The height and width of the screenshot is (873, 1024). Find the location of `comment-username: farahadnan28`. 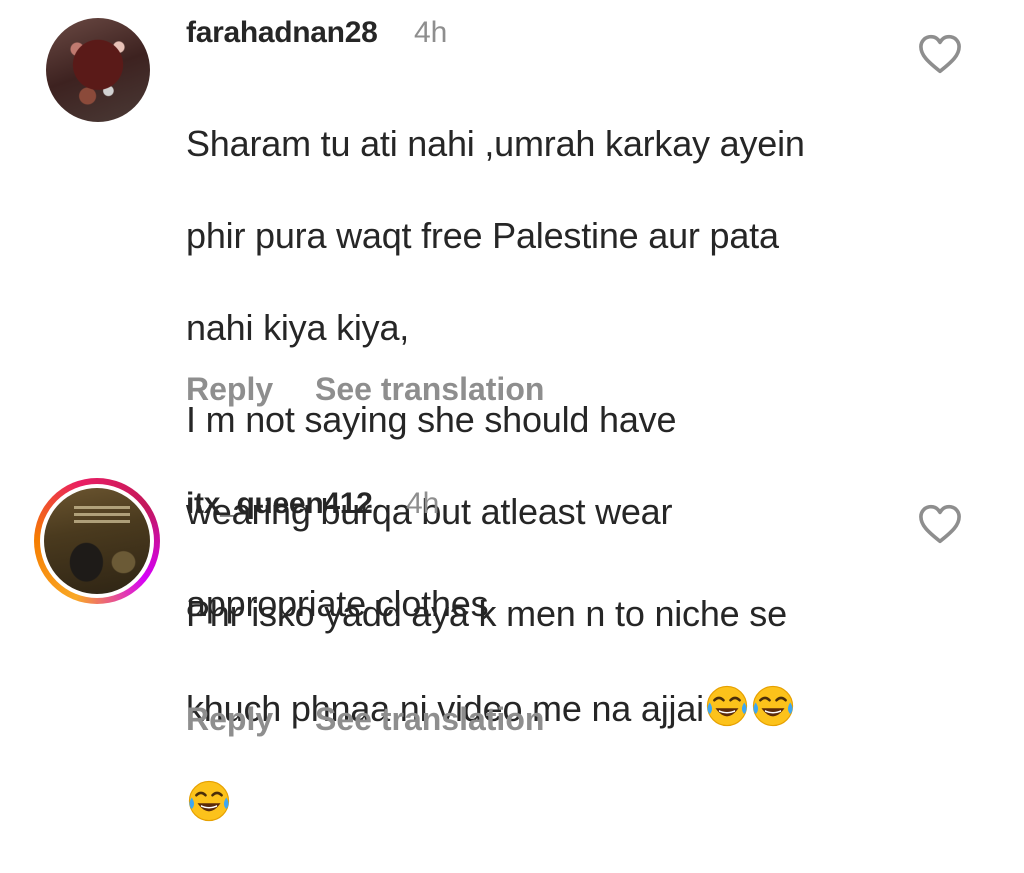

comment-username: farahadnan28 is located at coordinates (282, 33).